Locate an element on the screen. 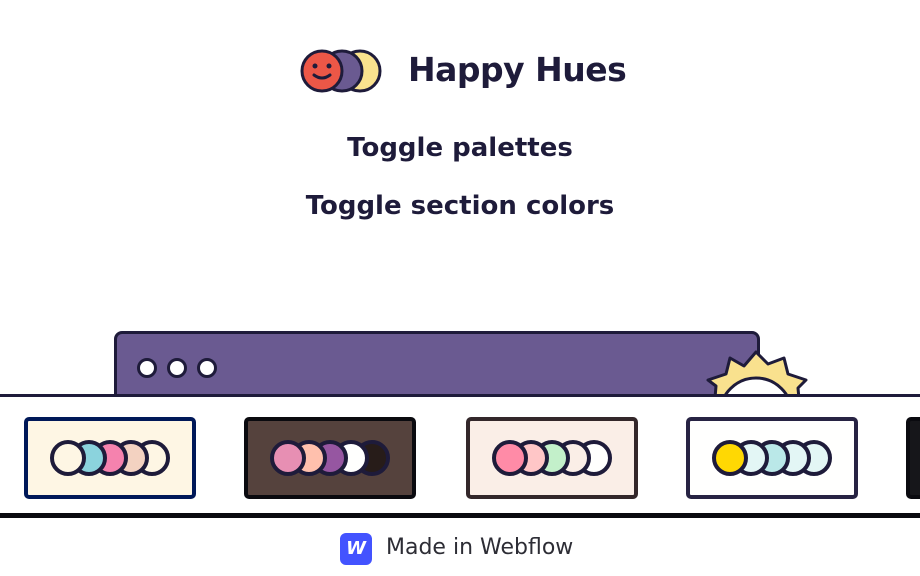 The height and width of the screenshot is (576, 920). made-in-webflow-link: Made in Webflow is located at coordinates (479, 547).